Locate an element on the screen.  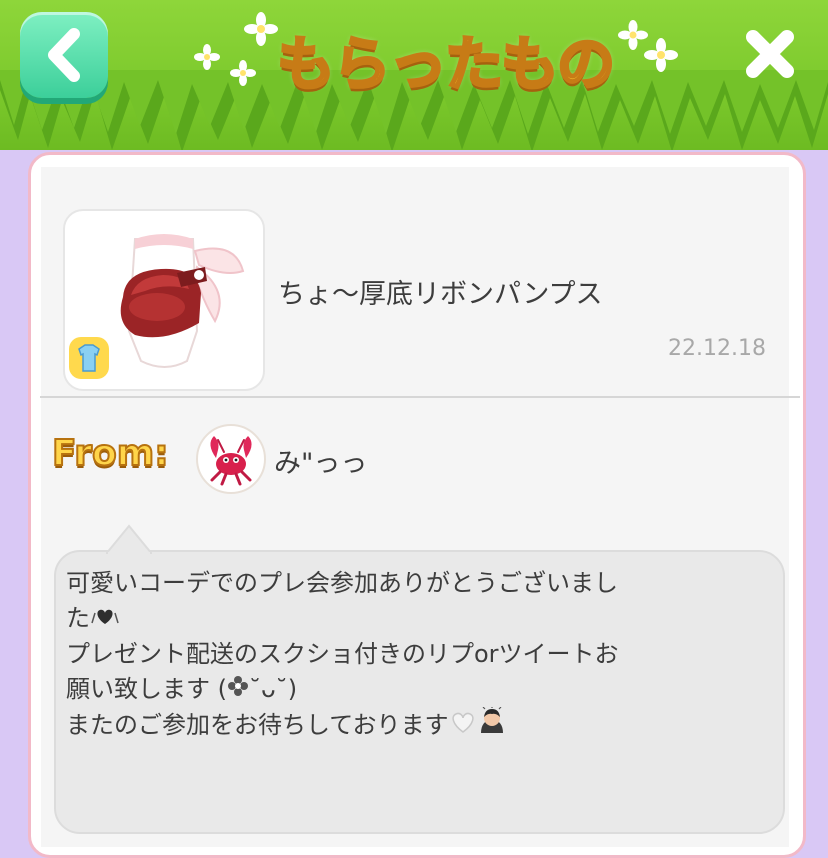
message-line: た is located at coordinates (416, 619).